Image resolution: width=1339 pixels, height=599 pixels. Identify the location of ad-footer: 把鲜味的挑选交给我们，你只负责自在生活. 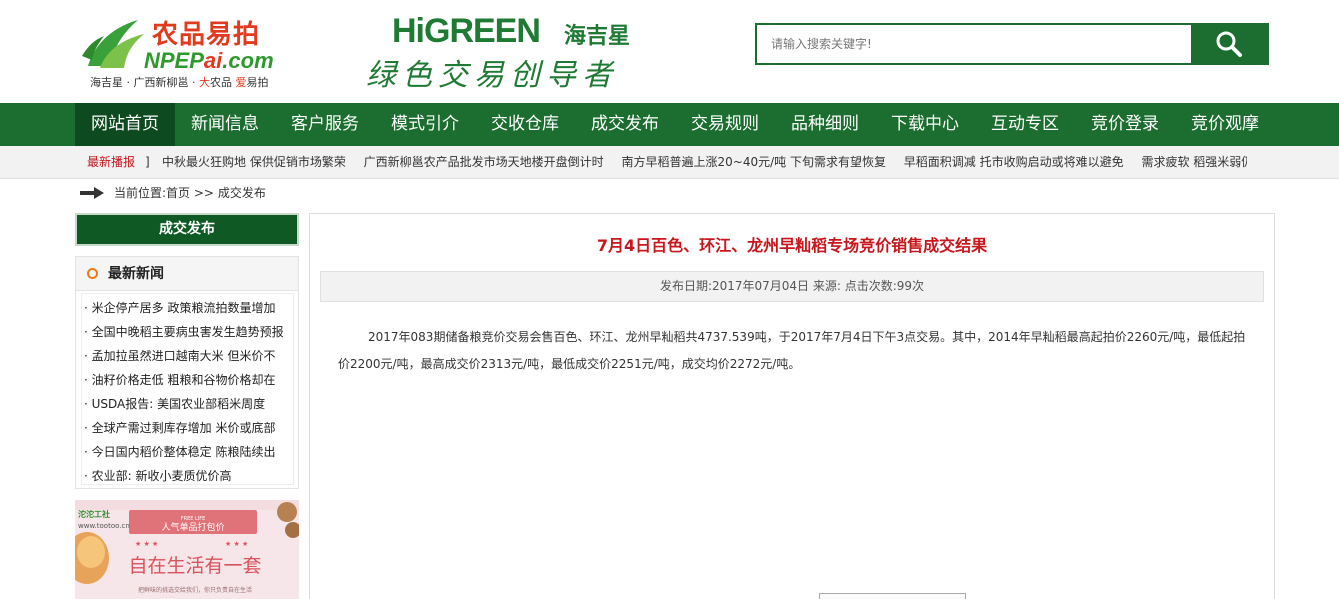
(195, 590).